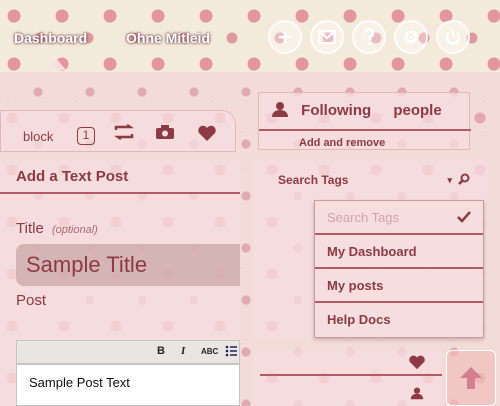 Image resolution: width=500 pixels, height=406 pixels. Describe the element at coordinates (399, 320) in the screenshot. I see `dropdown-item-help-docs: Help Docs` at that location.